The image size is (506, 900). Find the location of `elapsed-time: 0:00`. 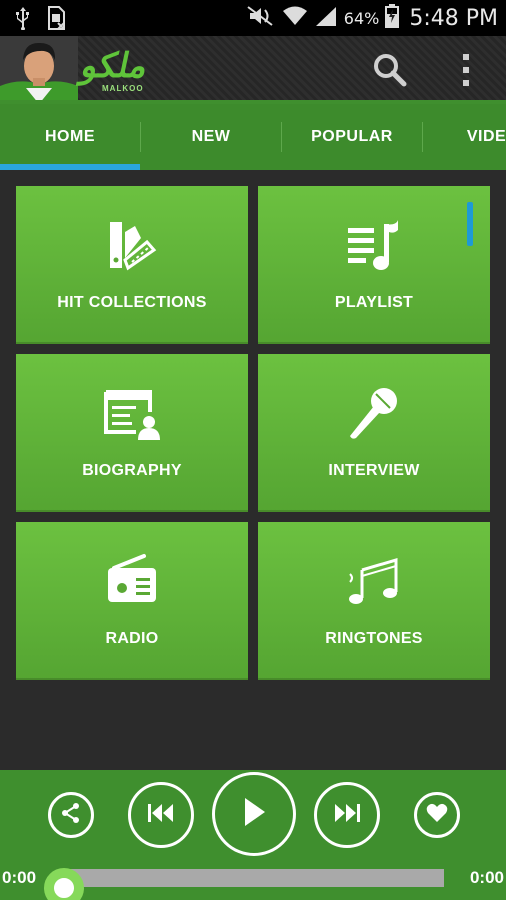

elapsed-time: 0:00 is located at coordinates (19, 877).